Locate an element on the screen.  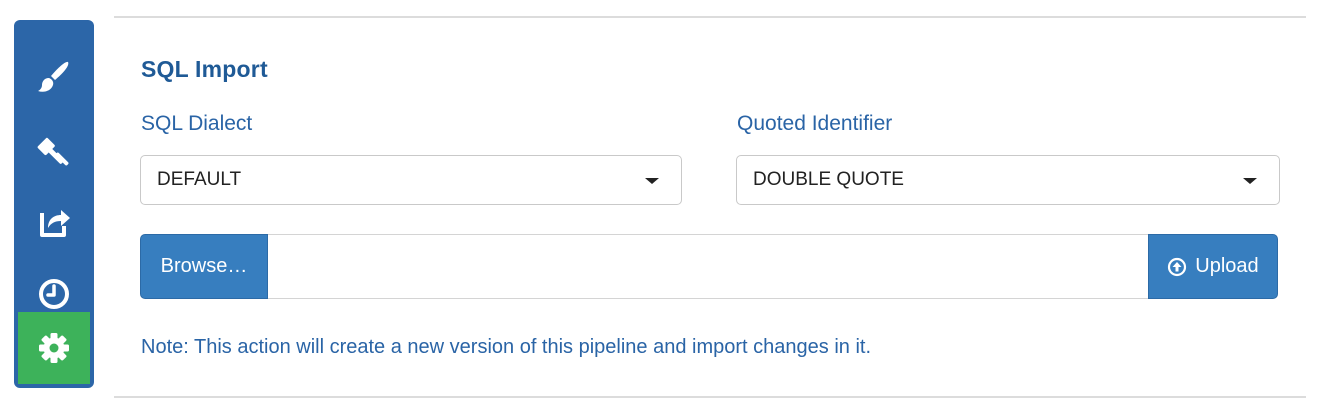
clock-history-icon is located at coordinates (54, 294).